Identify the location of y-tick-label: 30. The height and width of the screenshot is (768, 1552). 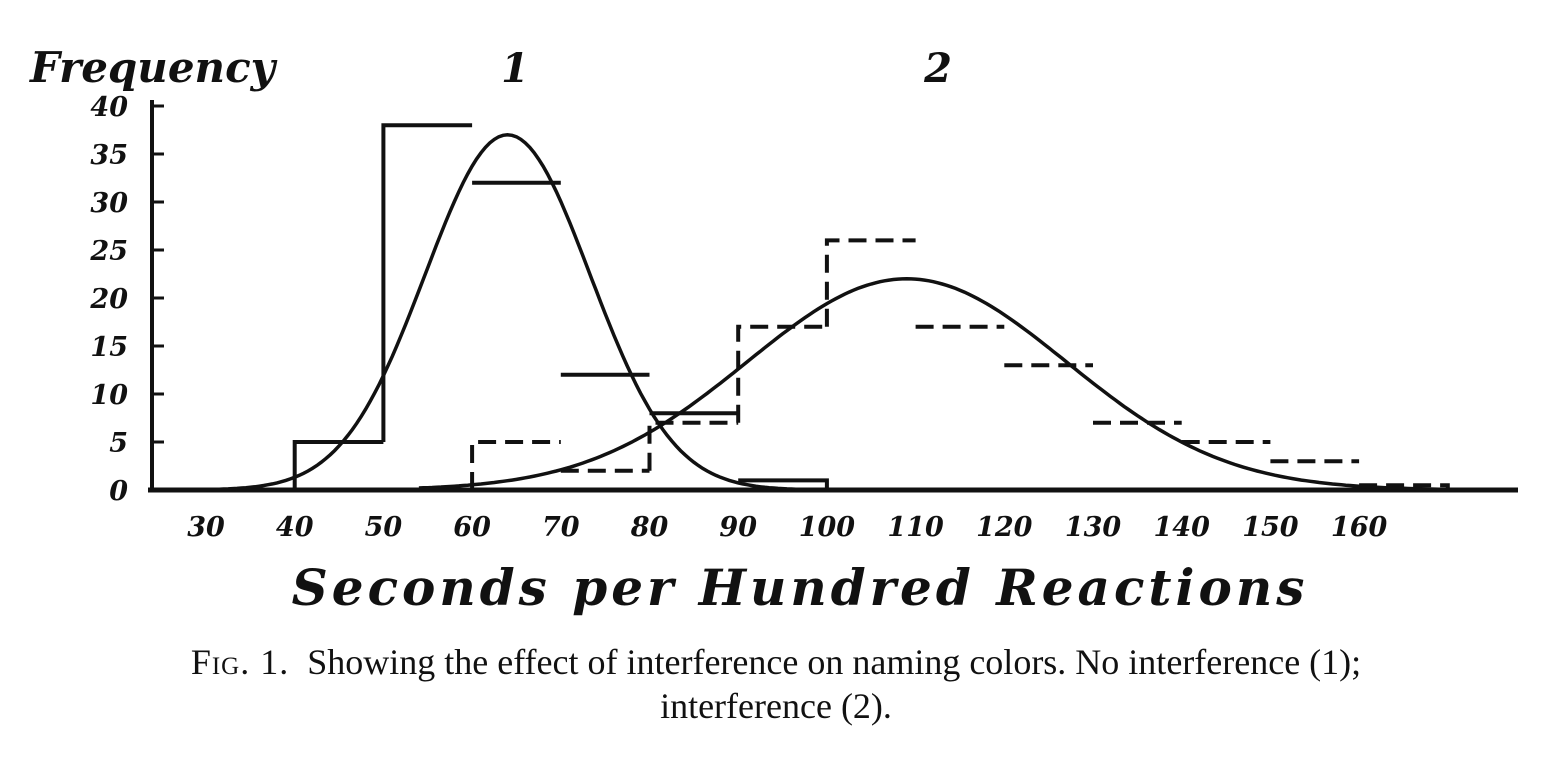
(109, 203).